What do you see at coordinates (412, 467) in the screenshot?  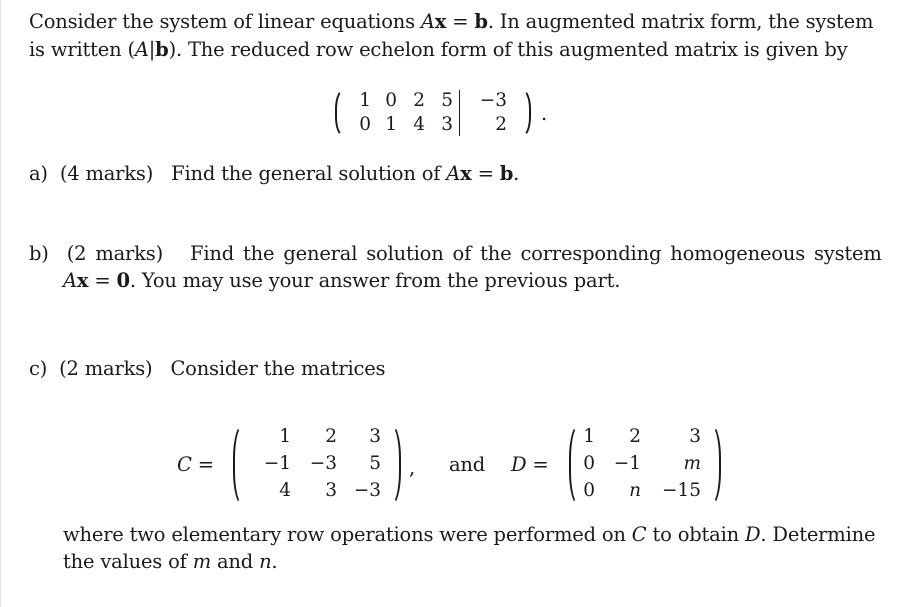 I see `matrix-comma: ,` at bounding box center [412, 467].